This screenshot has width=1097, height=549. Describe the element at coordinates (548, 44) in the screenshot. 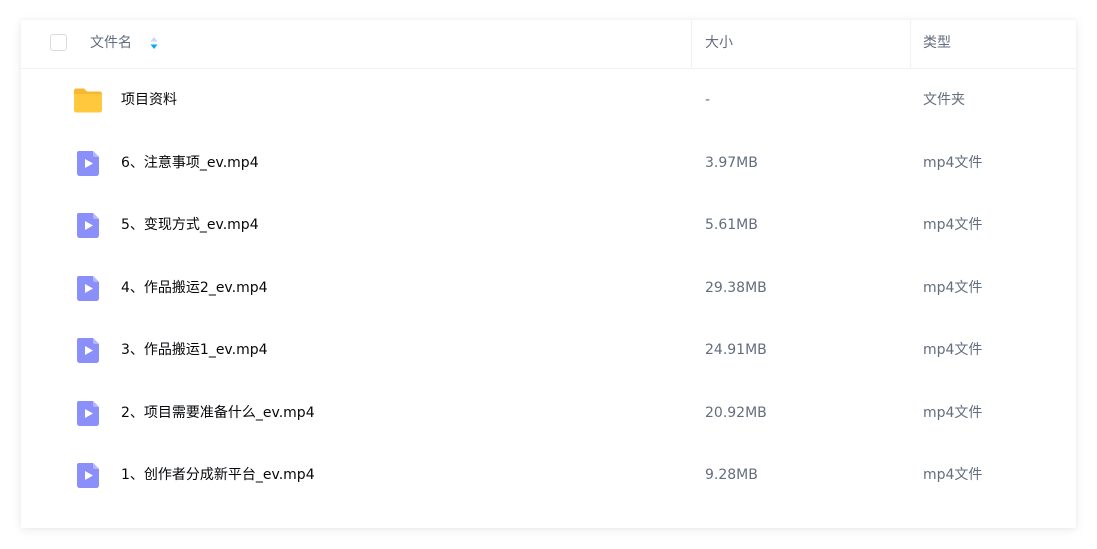

I see `file-list-header: 文件名 大小 类型` at that location.